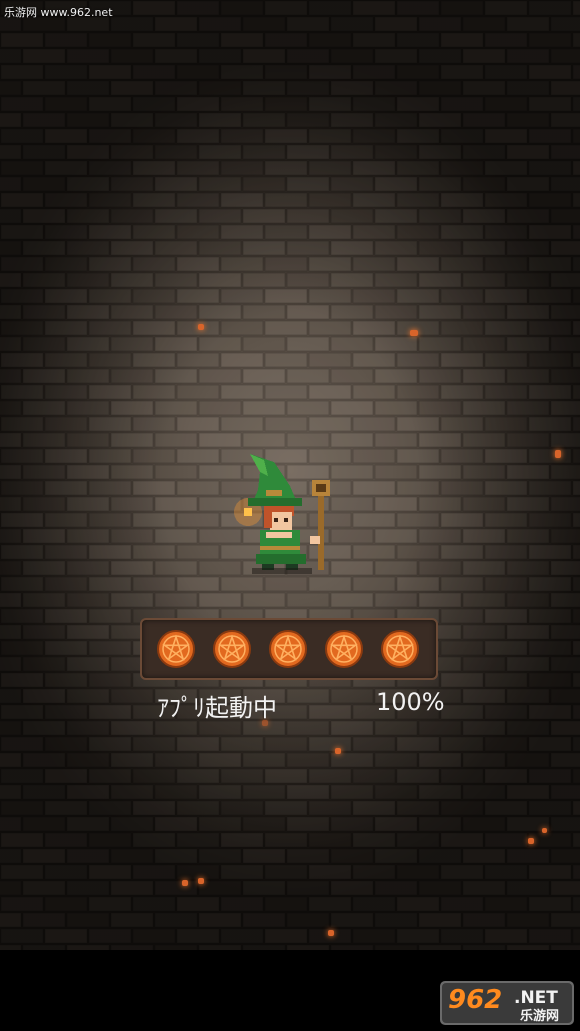  What do you see at coordinates (282, 514) in the screenshot?
I see `green-witch-with-staff-icon` at bounding box center [282, 514].